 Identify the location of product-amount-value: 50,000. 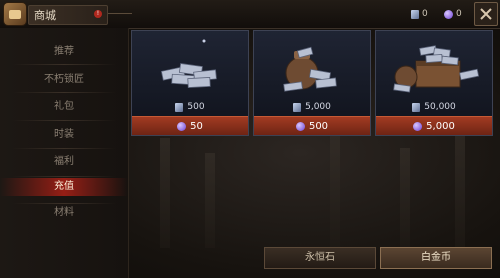
(440, 107).